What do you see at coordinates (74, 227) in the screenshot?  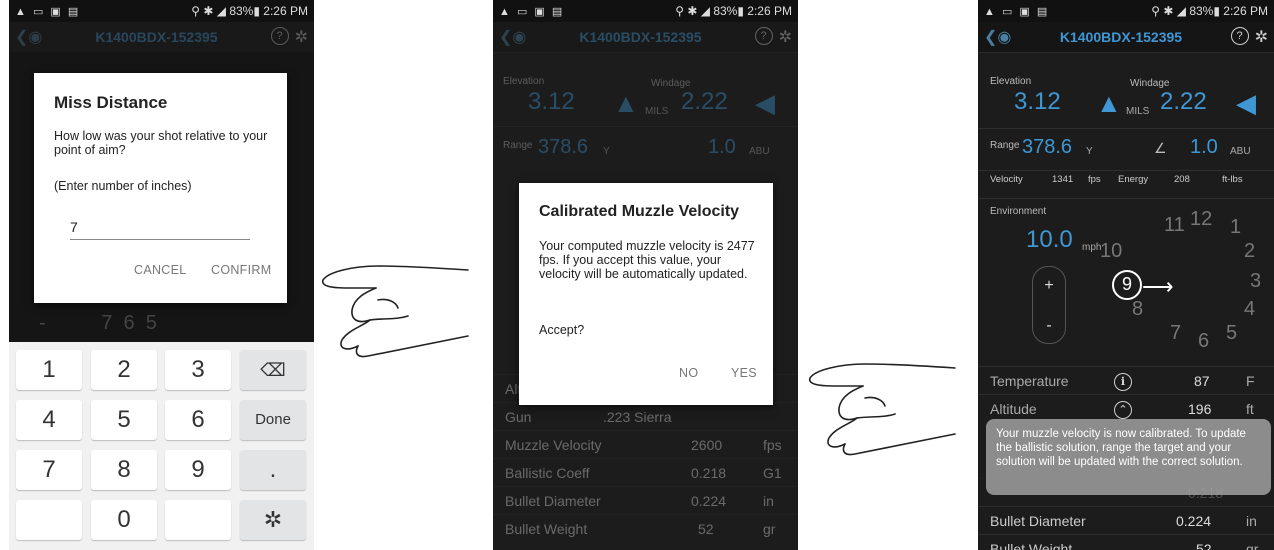 I see `inches-input-value: 7` at bounding box center [74, 227].